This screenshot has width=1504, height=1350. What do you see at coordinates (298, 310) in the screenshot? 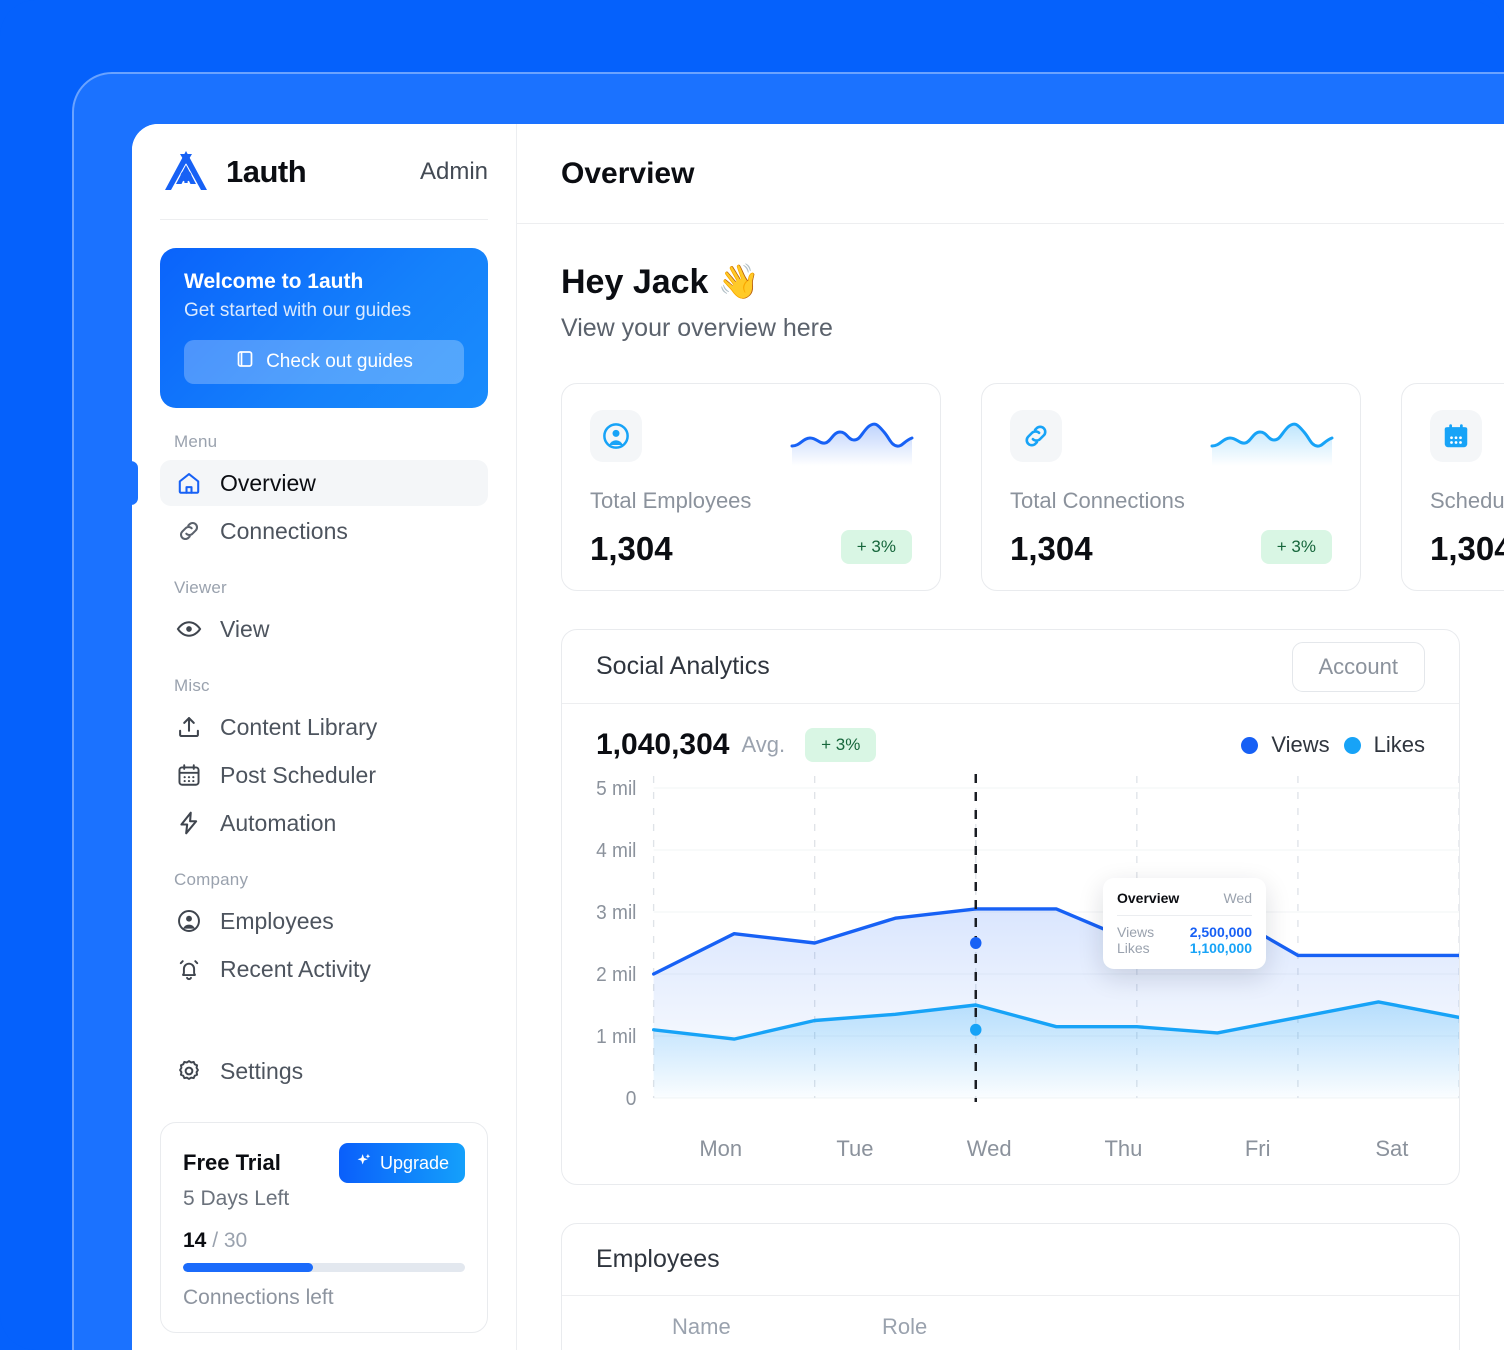
I see `welcome-subtitle: Get started with our guides` at bounding box center [298, 310].